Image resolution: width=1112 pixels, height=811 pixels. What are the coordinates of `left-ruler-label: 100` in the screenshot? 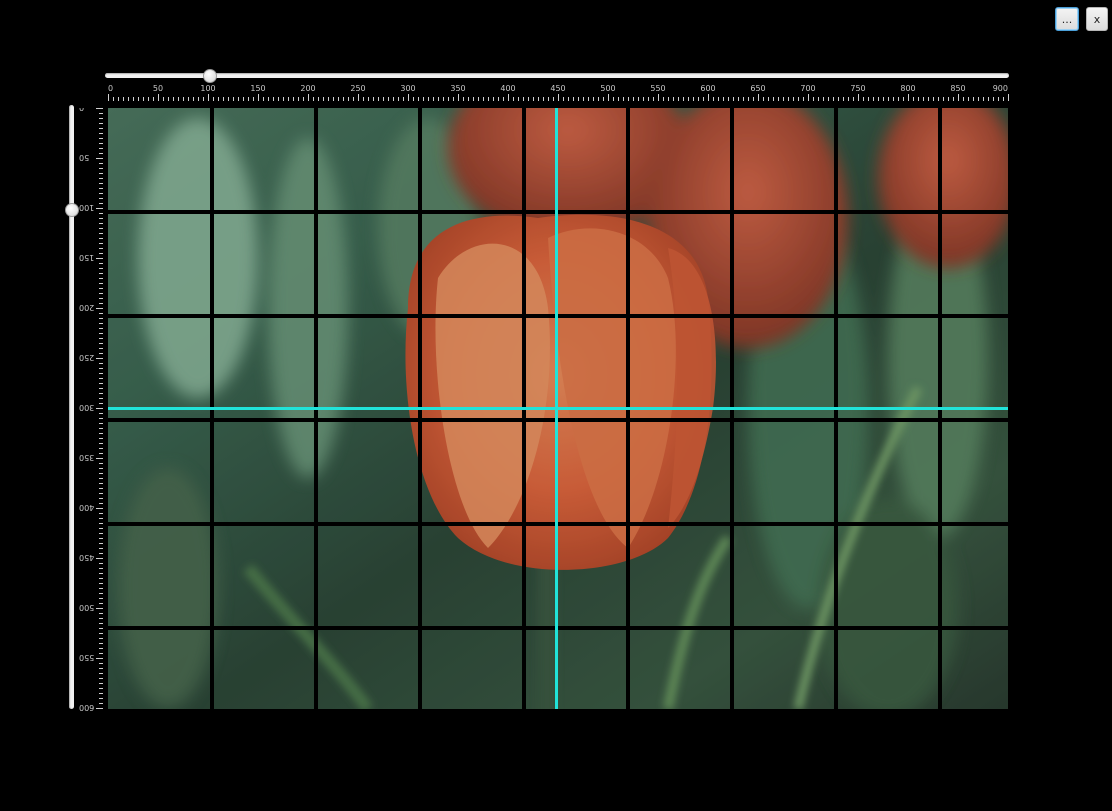 It's located at (86, 207).